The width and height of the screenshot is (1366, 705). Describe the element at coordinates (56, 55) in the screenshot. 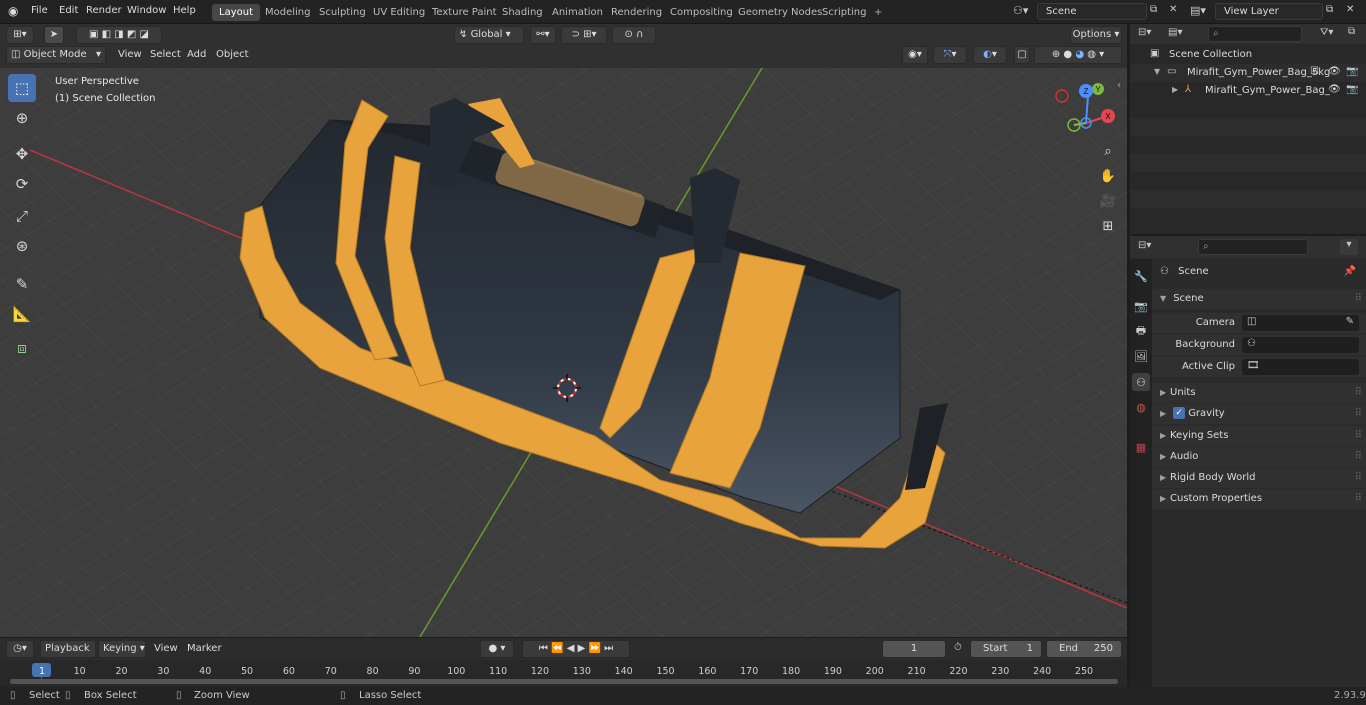

I see `mode-selector: ◫ Object Mode ▾` at that location.